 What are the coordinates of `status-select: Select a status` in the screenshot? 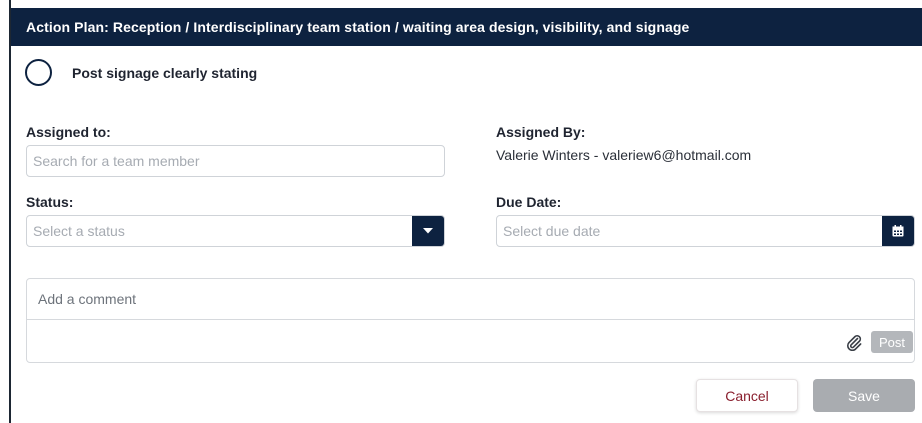 It's located at (235, 231).